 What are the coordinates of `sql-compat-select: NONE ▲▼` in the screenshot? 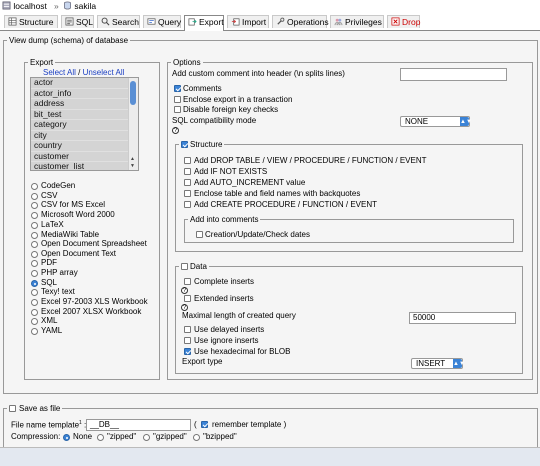 It's located at (436, 121).